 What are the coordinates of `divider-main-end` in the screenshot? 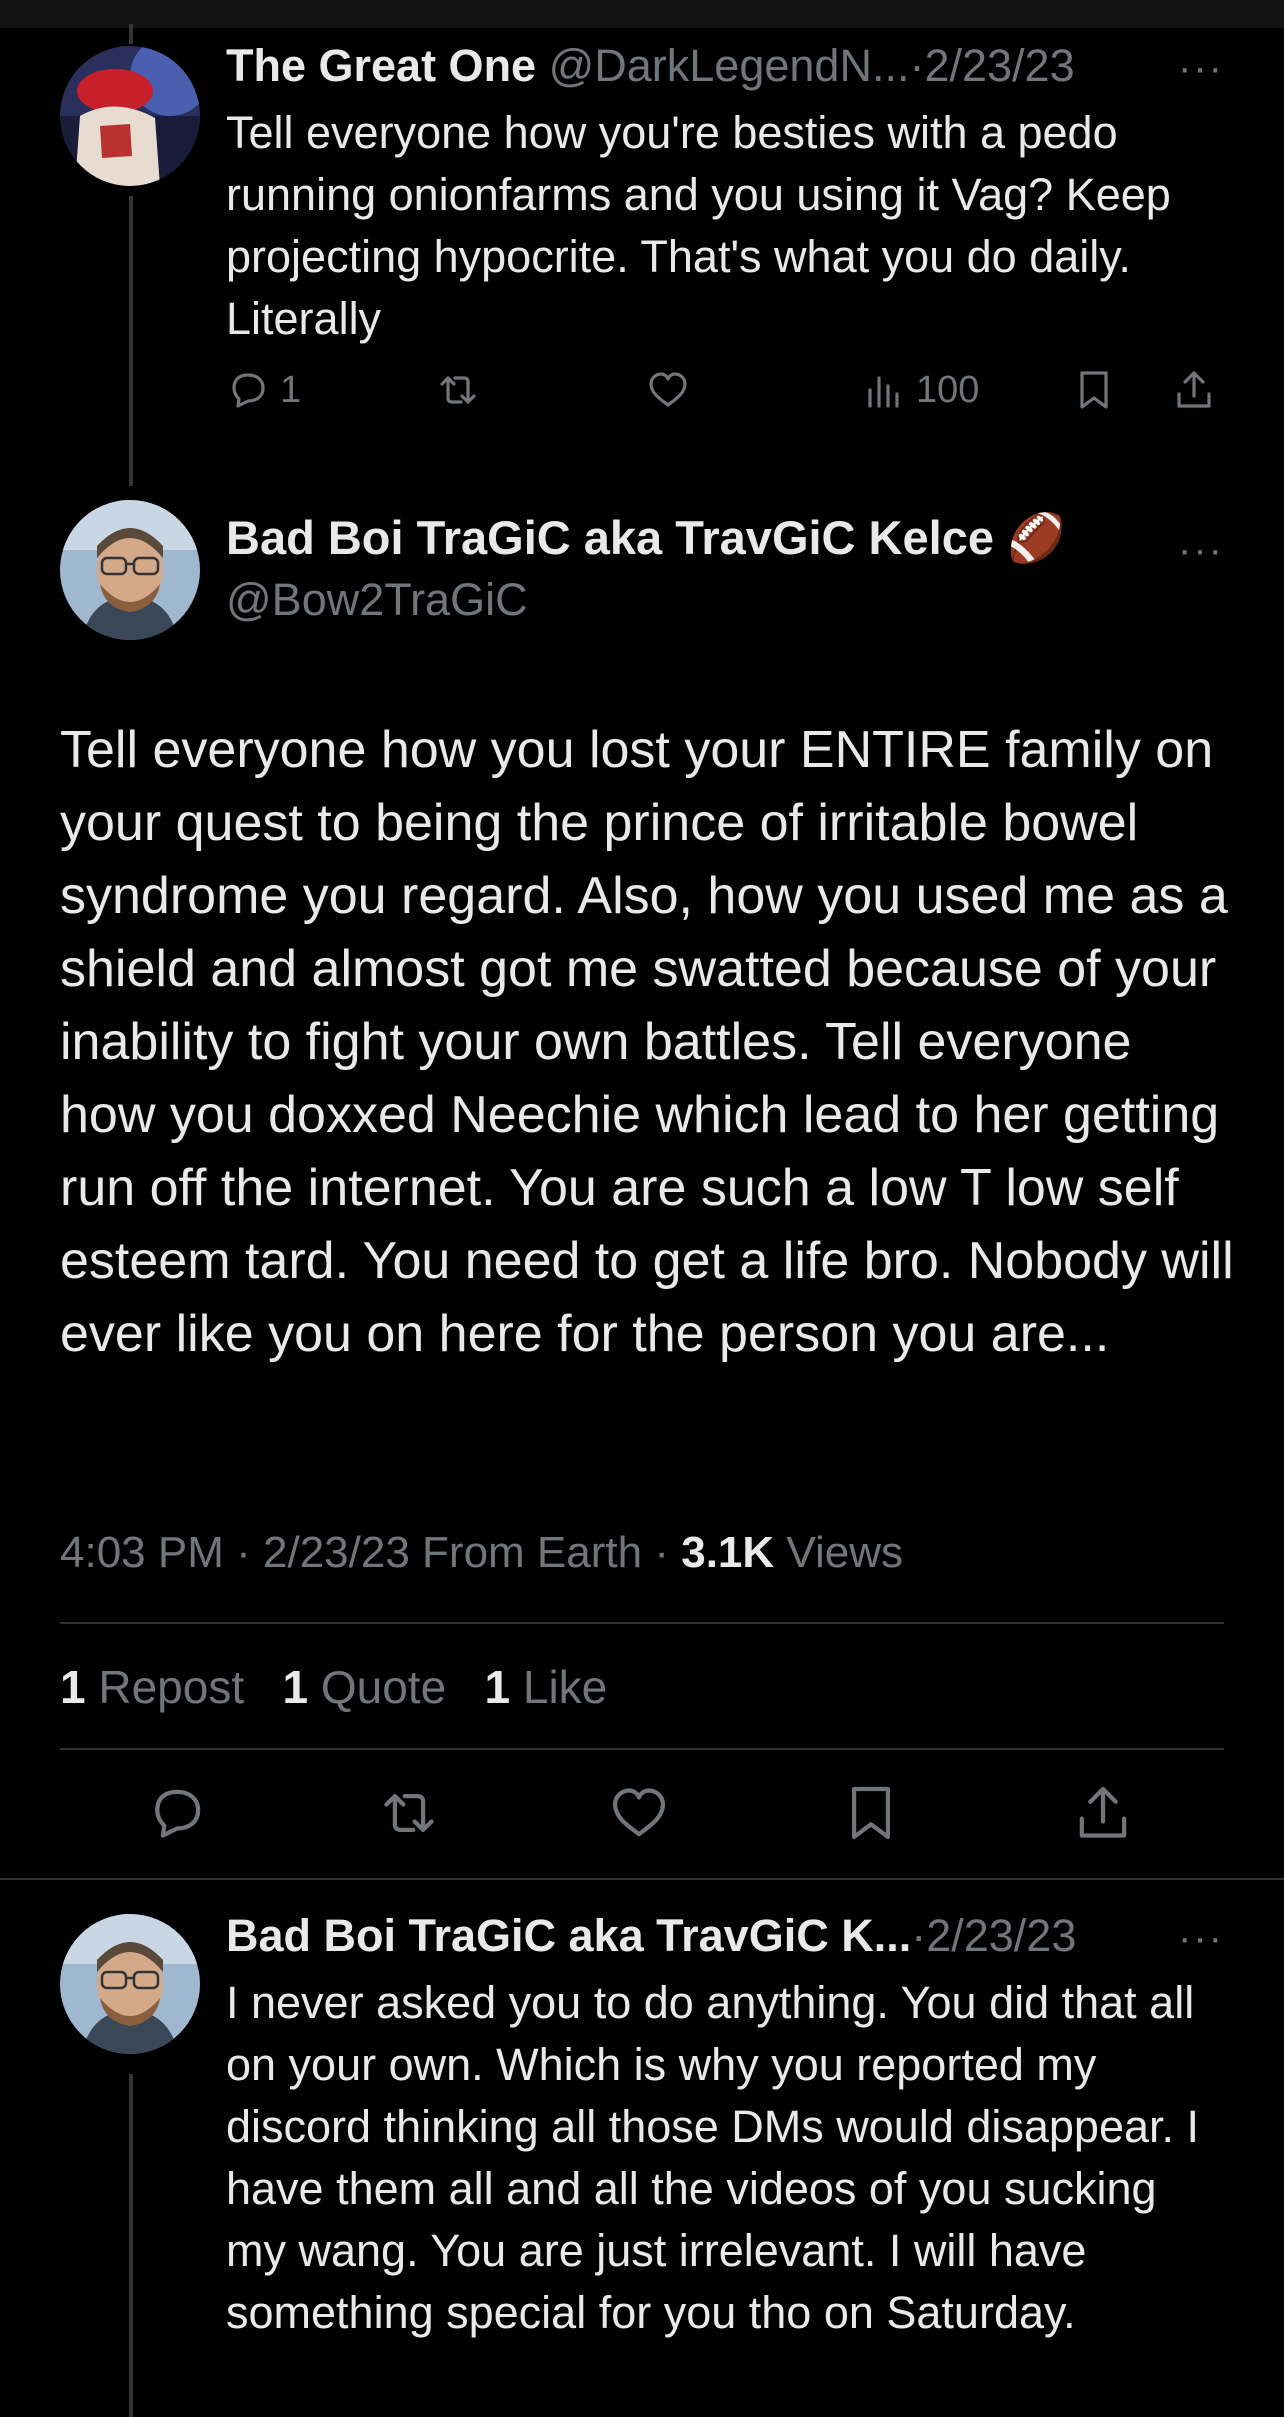 It's located at (642, 1879).